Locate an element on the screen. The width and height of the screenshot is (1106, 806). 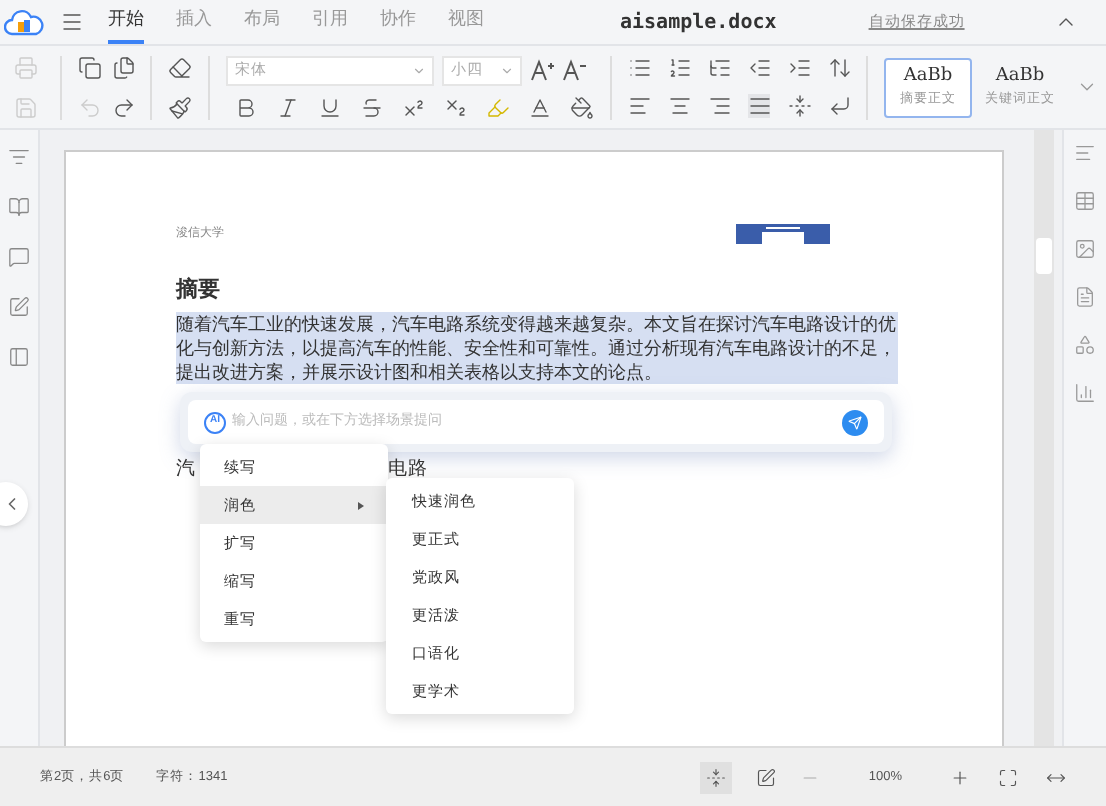
zoom-in-icon is located at coordinates (960, 777).